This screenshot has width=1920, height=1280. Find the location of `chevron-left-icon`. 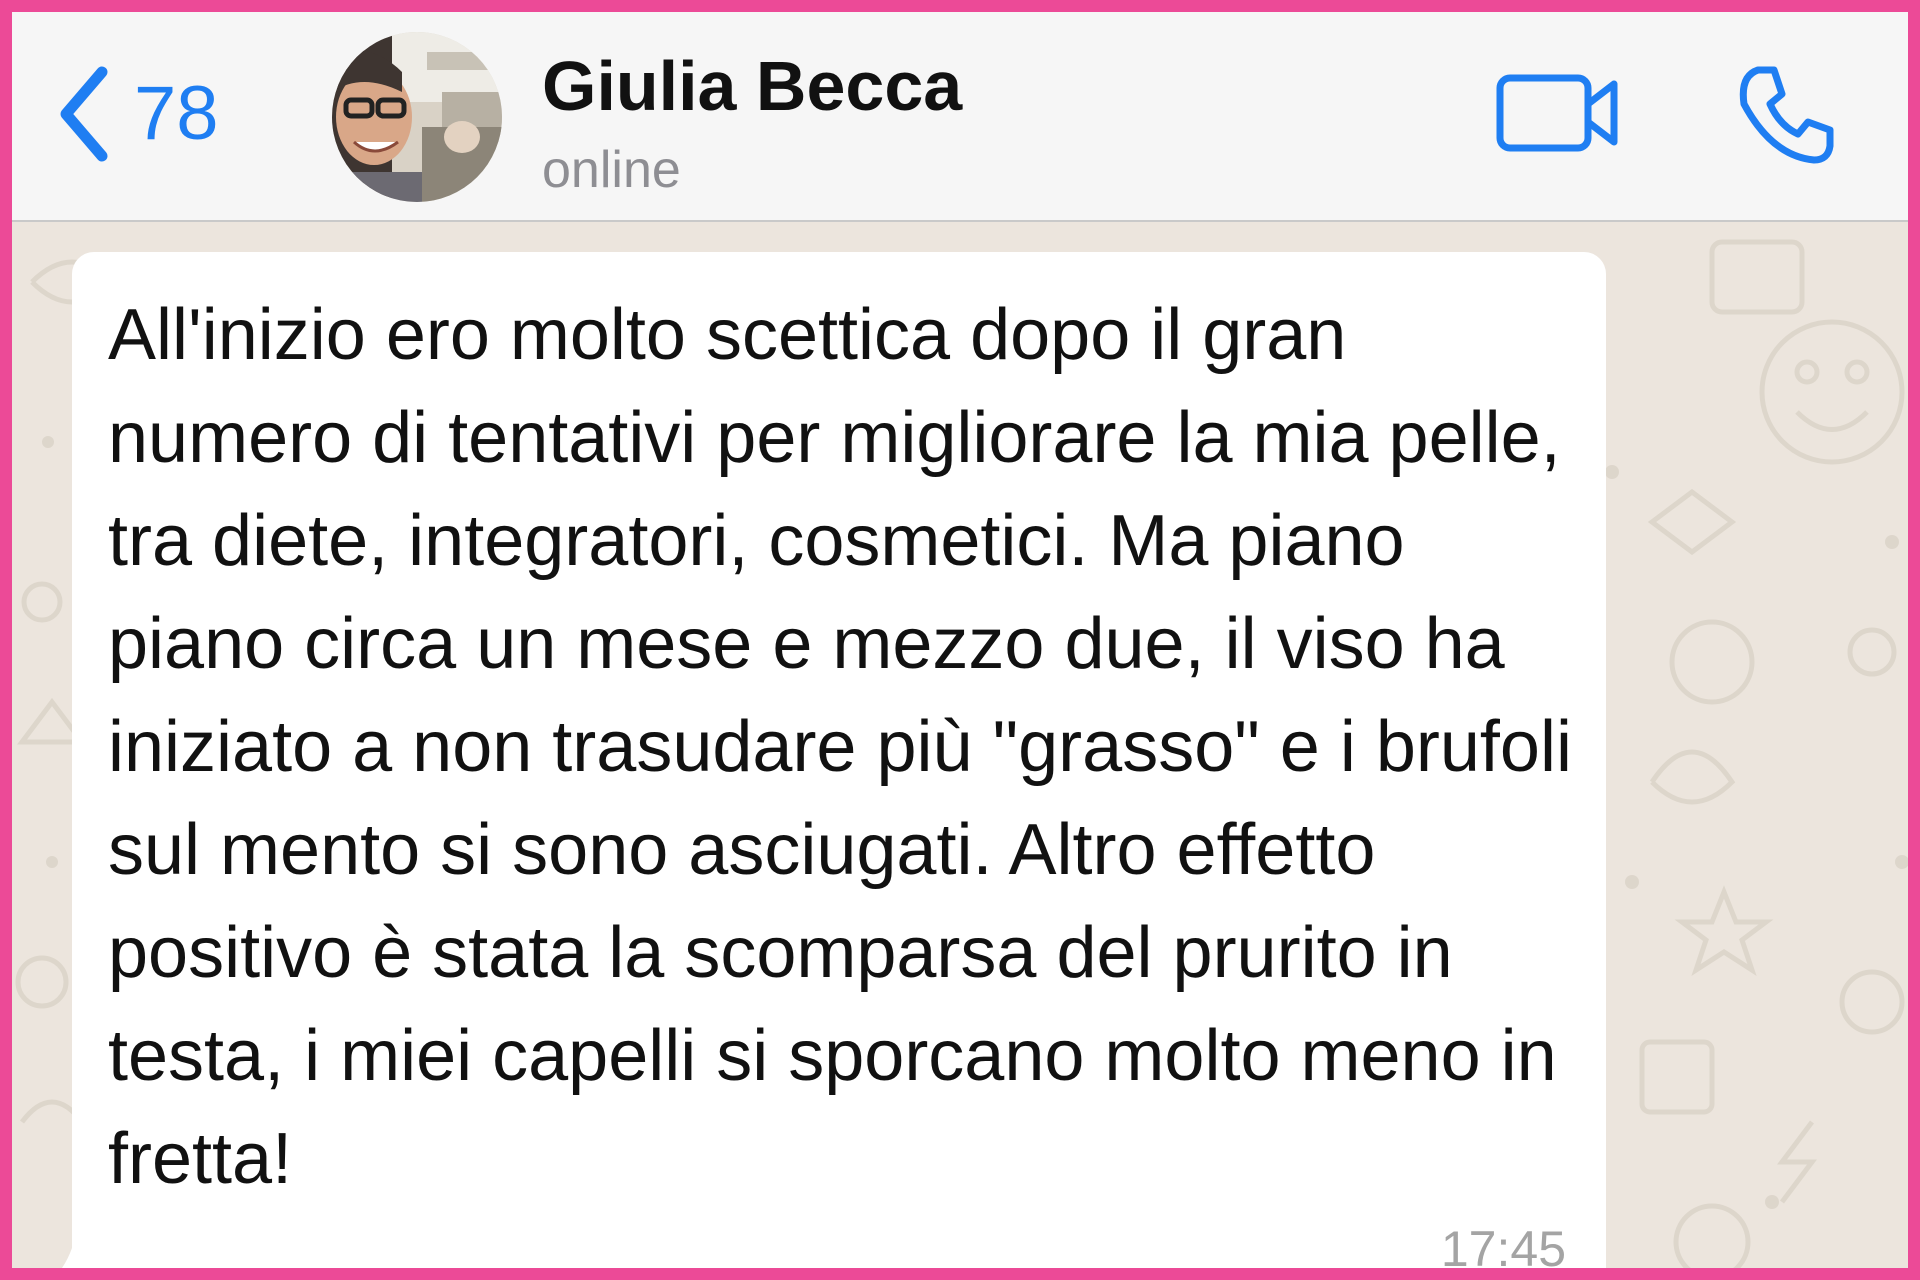

chevron-left-icon is located at coordinates (84, 114).